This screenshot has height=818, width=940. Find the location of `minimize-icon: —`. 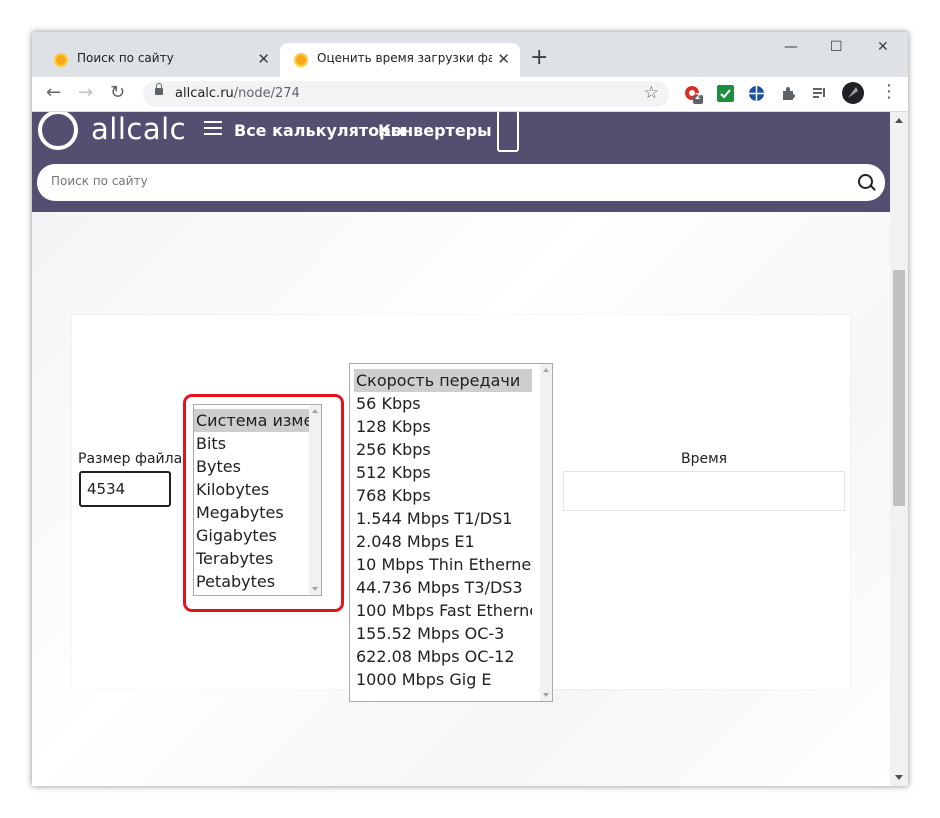

minimize-icon: — is located at coordinates (791, 47).